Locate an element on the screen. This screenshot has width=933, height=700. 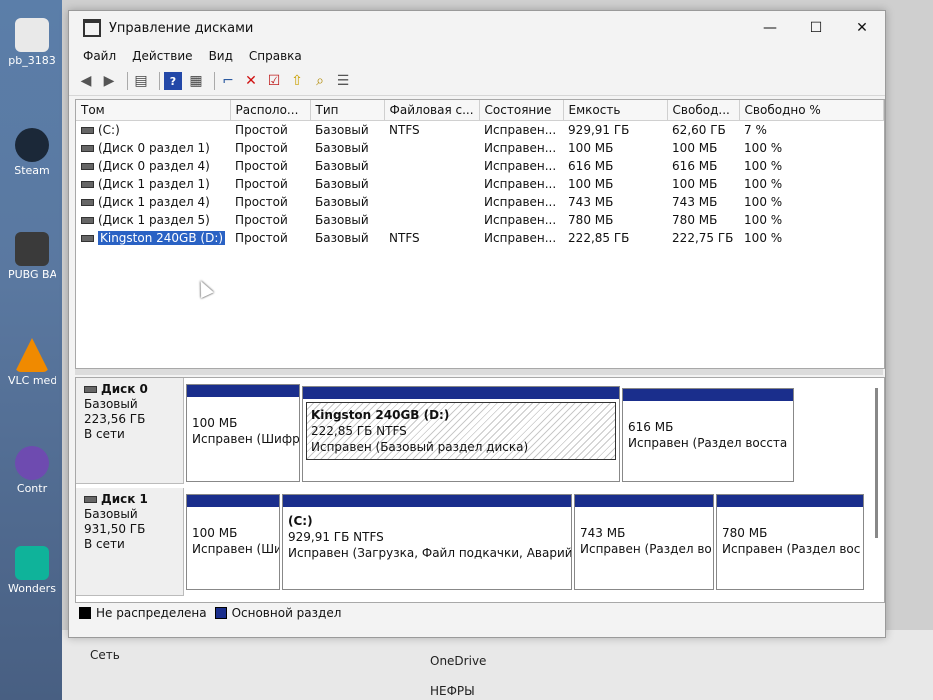
menu-help: Справка is located at coordinates (275, 56).